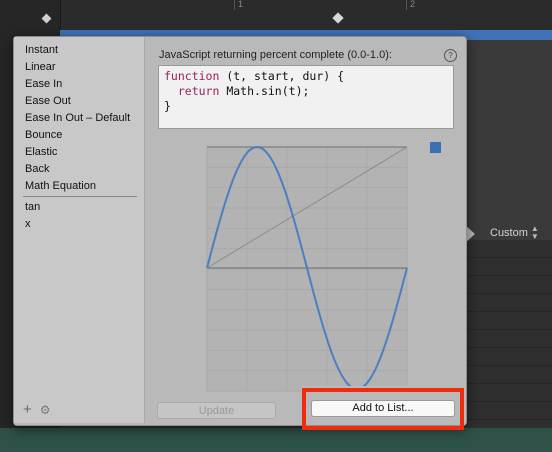 This screenshot has width=552, height=452. Describe the element at coordinates (79, 224) in the screenshot. I see `custom-preset-item: x` at that location.